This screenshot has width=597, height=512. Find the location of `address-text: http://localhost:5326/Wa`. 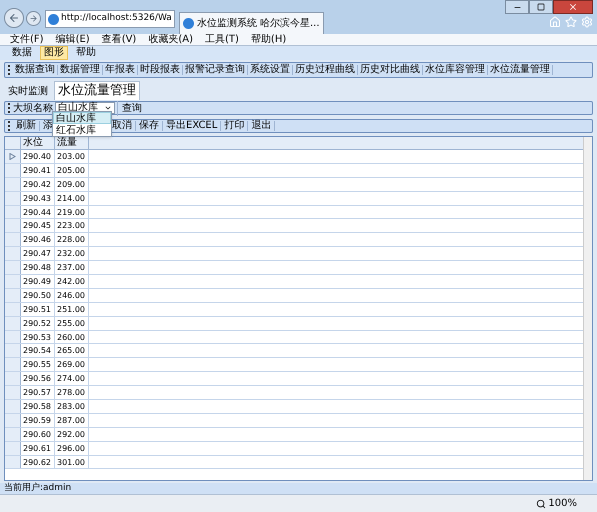

address-text: http://localhost:5326/Wa is located at coordinates (116, 19).